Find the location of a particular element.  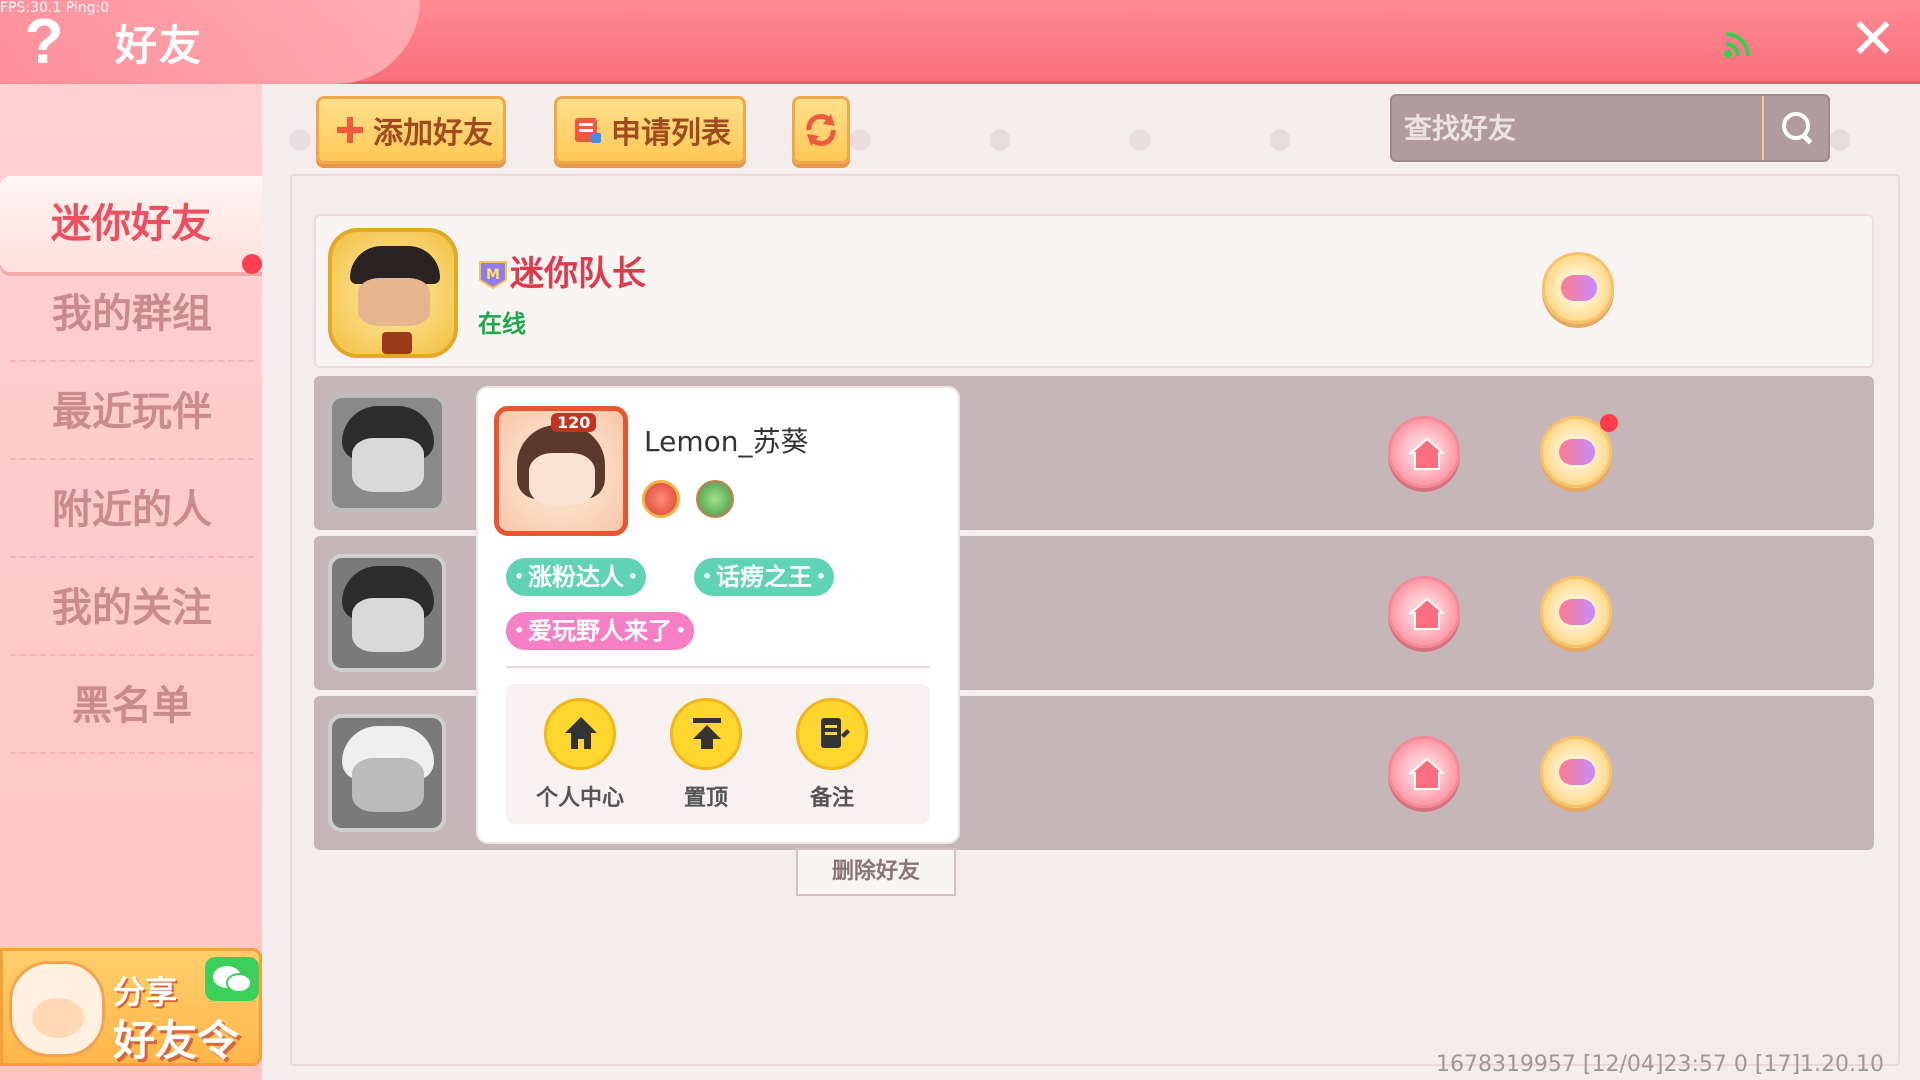

help-icon: ? is located at coordinates (44, 41).